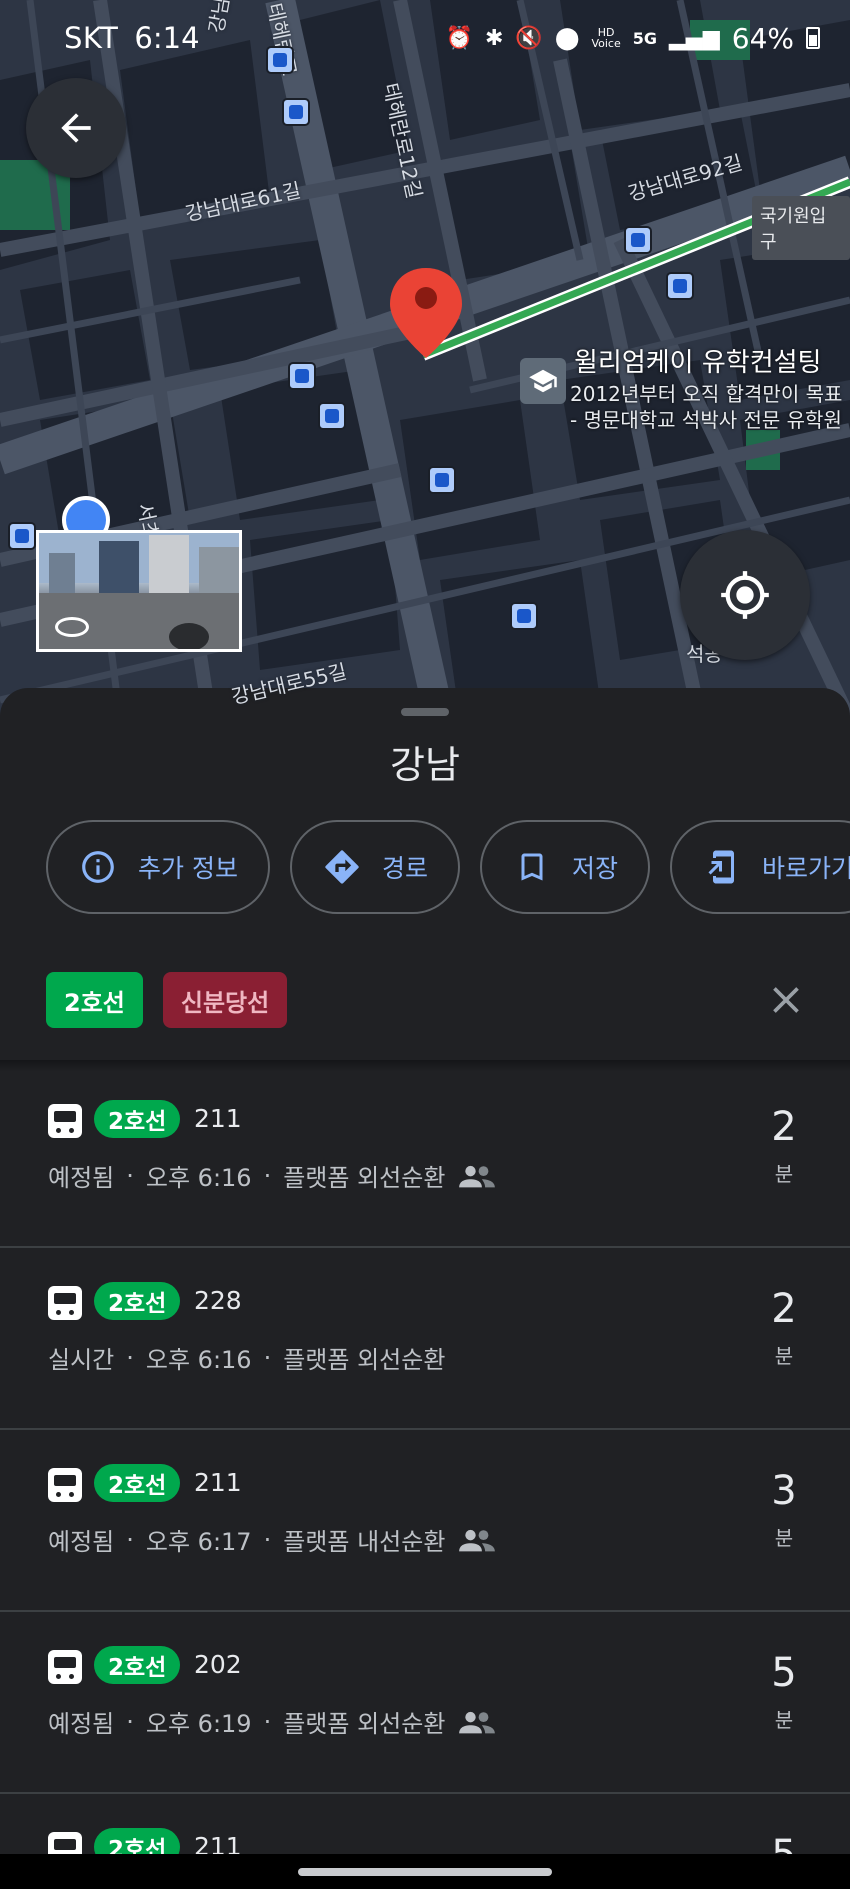 This screenshot has height=1889, width=850. I want to click on departure-row: 2호선 228 실시간 · 오후 6:16 · 플랫폼 외선순환 2 분, so click(425, 1339).